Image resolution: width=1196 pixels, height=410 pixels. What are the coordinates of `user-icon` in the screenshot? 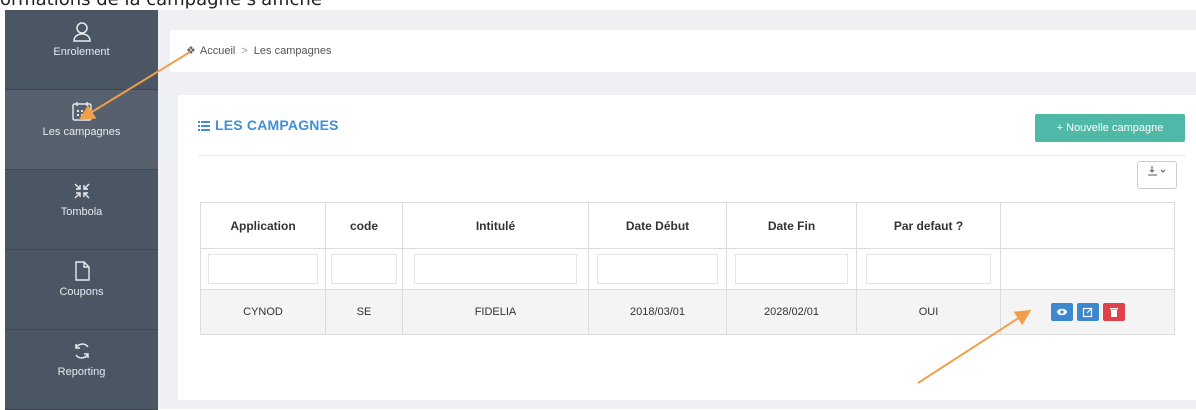 It's located at (81, 32).